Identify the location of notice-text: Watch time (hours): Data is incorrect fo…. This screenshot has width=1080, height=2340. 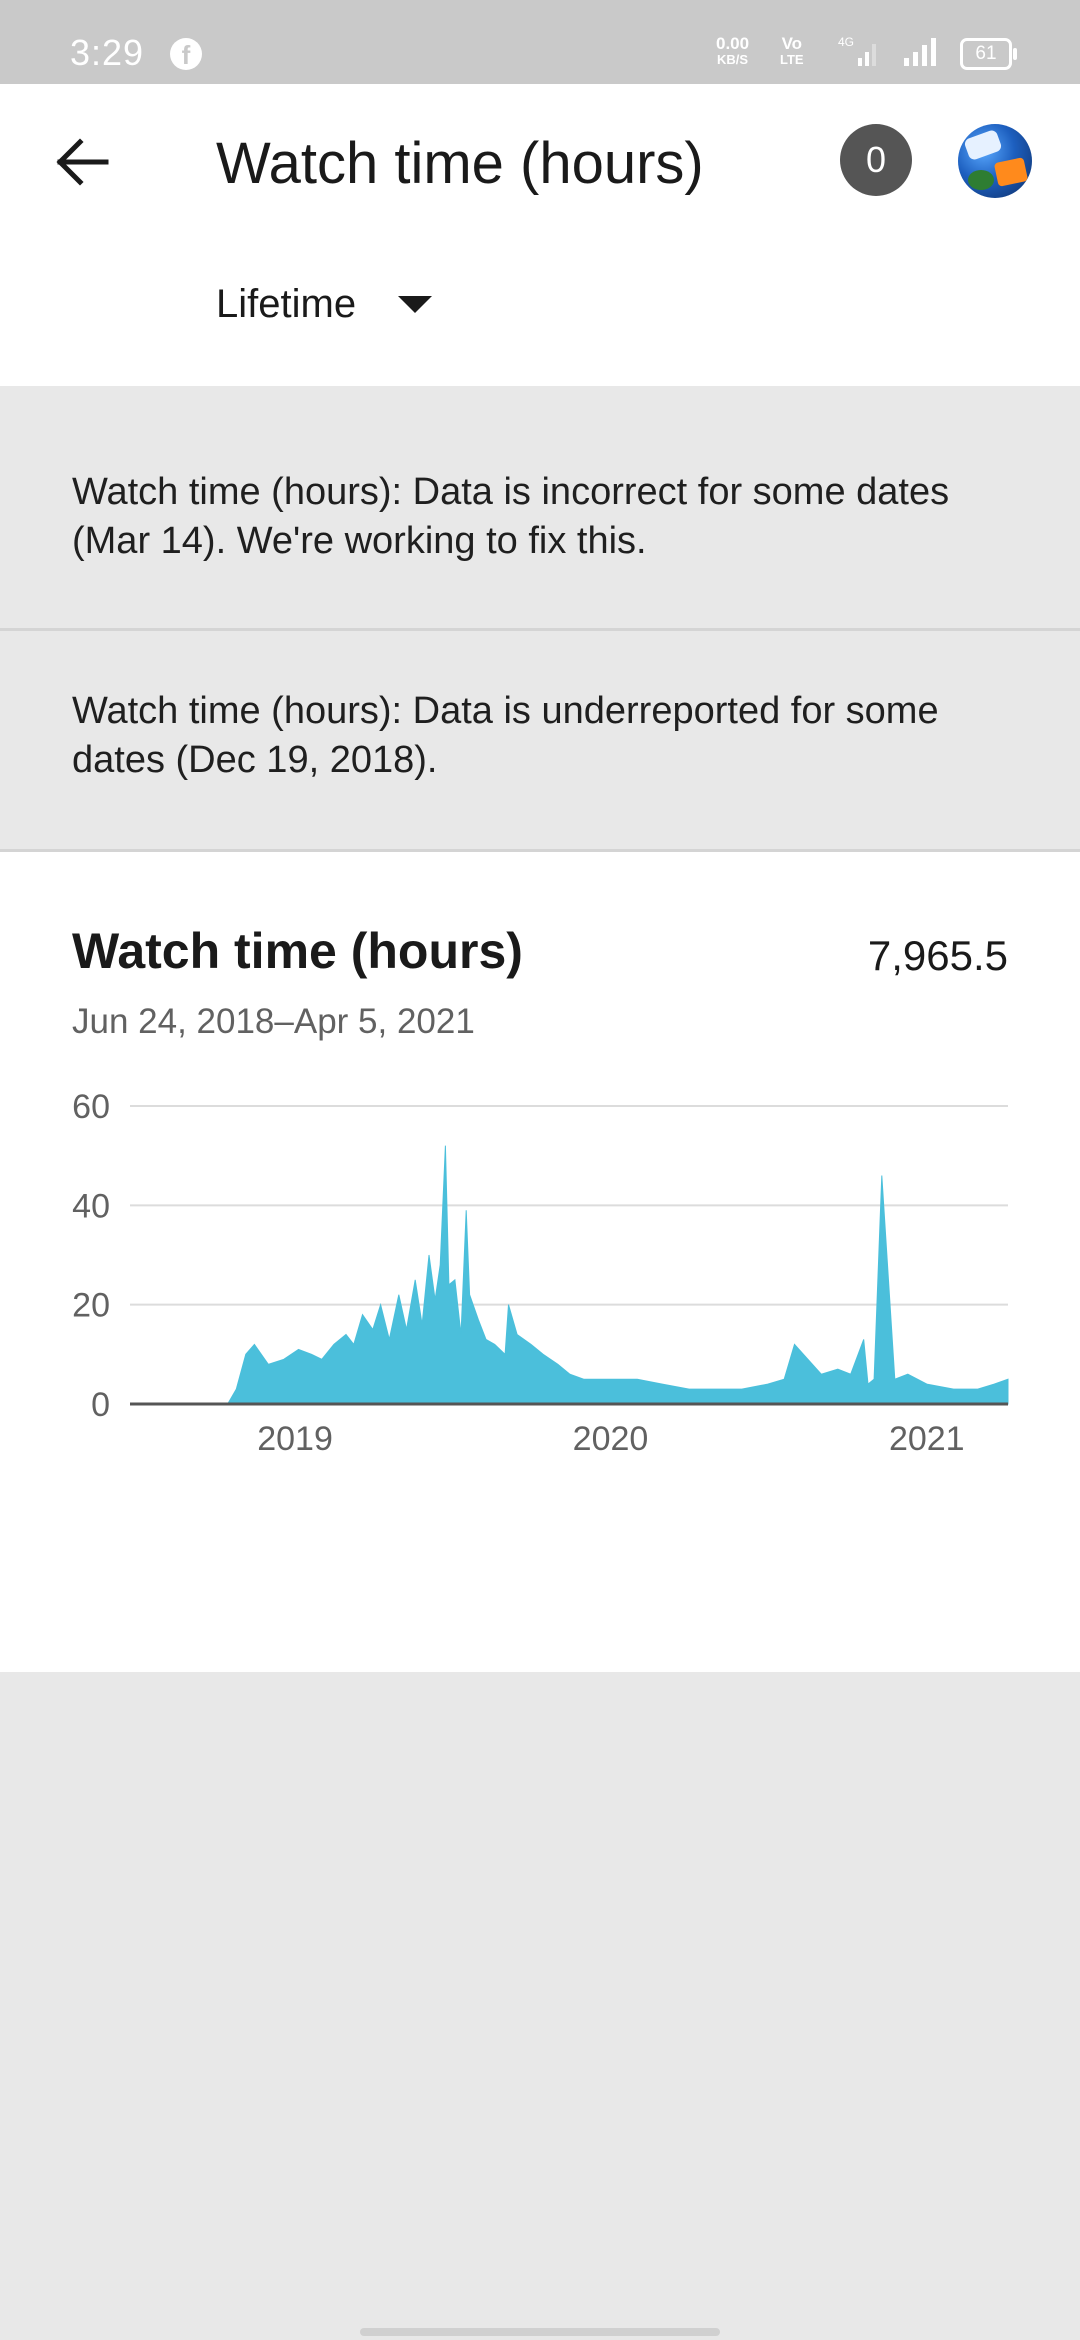
(511, 516).